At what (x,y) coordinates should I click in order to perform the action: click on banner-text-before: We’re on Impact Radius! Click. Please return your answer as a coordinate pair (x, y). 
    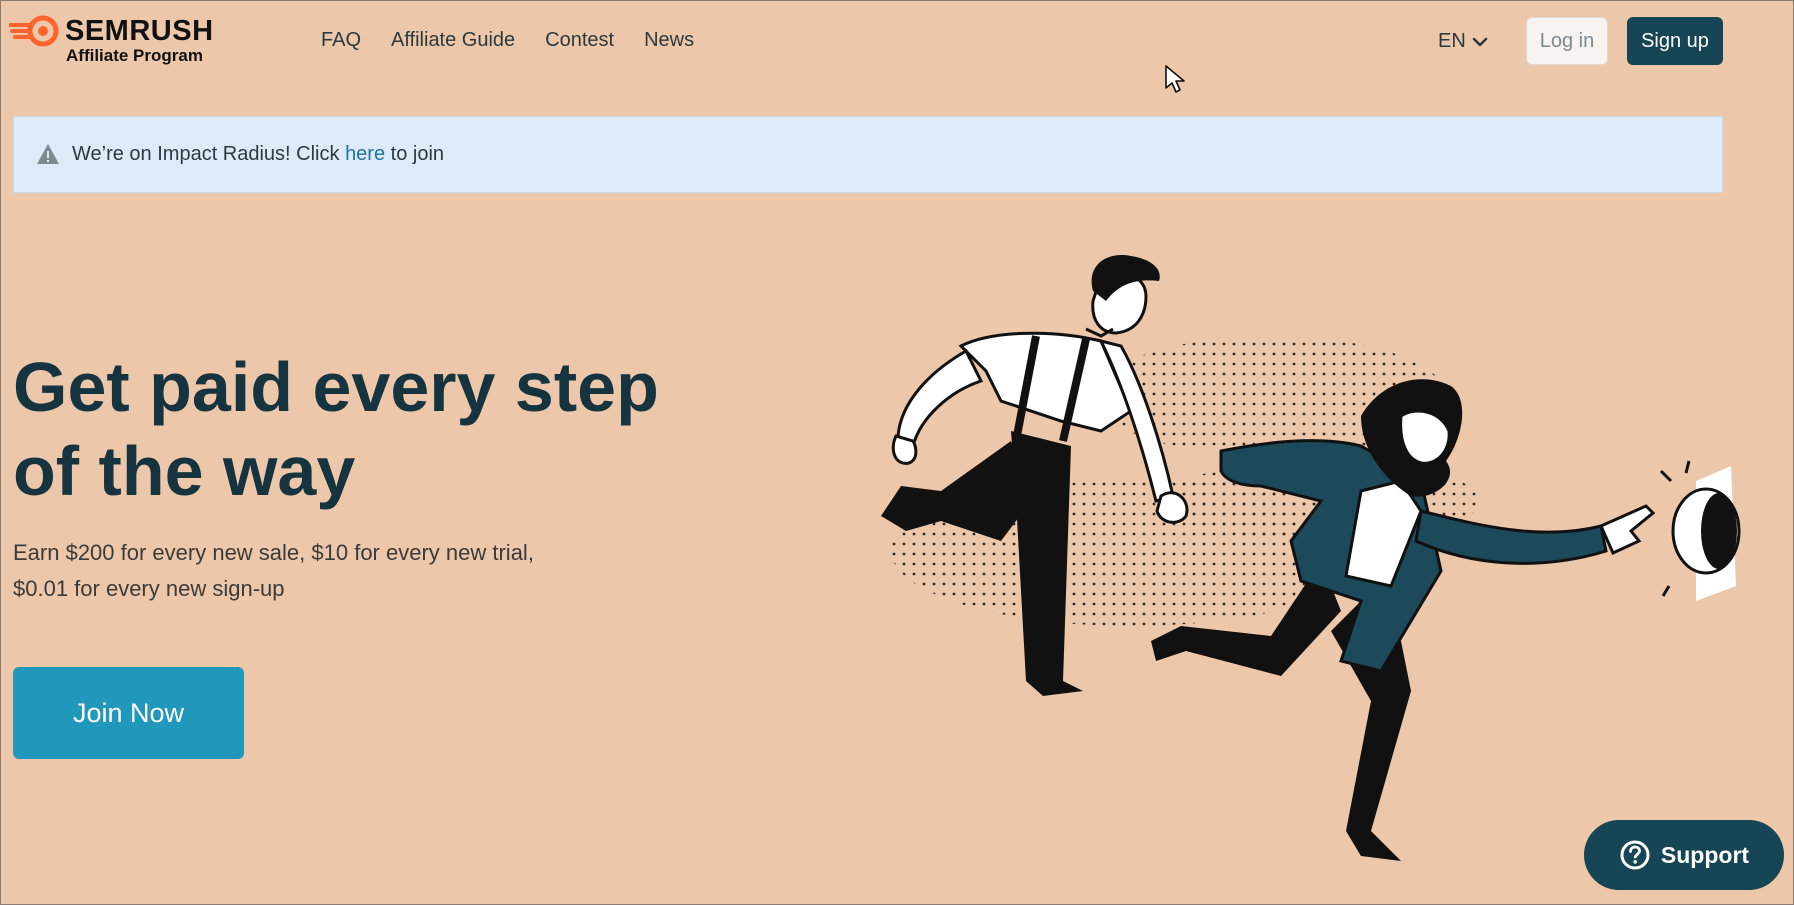
    Looking at the image, I should click on (209, 154).